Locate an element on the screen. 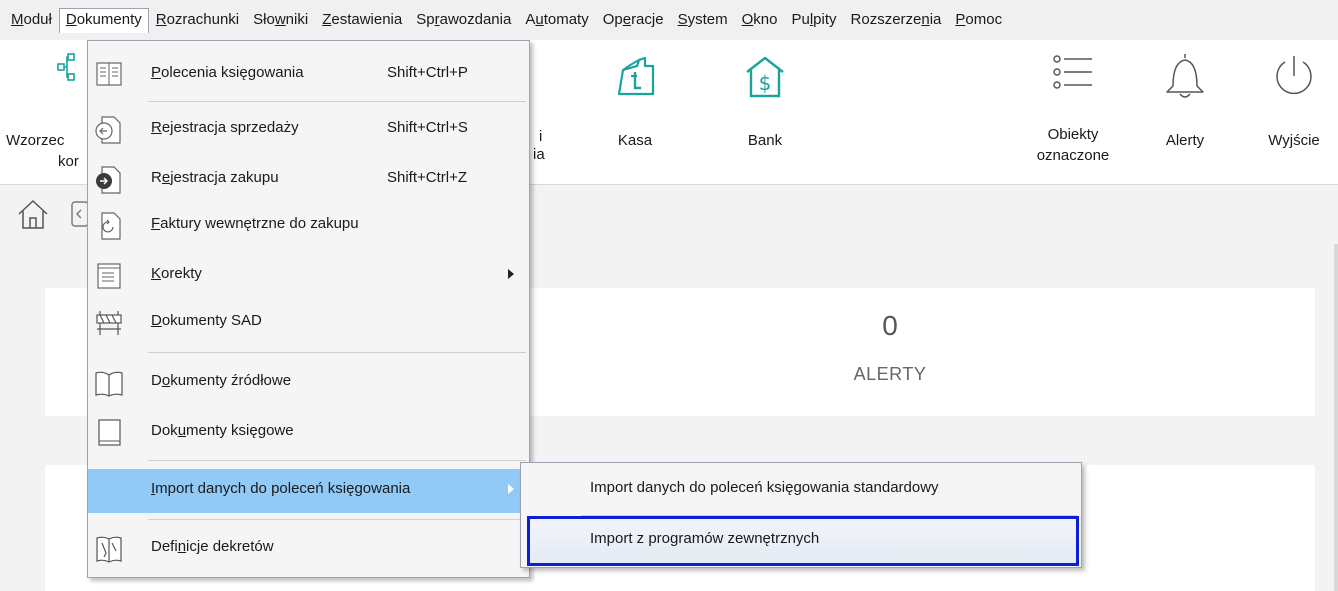 This screenshot has width=1338, height=591. document-list-icon is located at coordinates (109, 276).